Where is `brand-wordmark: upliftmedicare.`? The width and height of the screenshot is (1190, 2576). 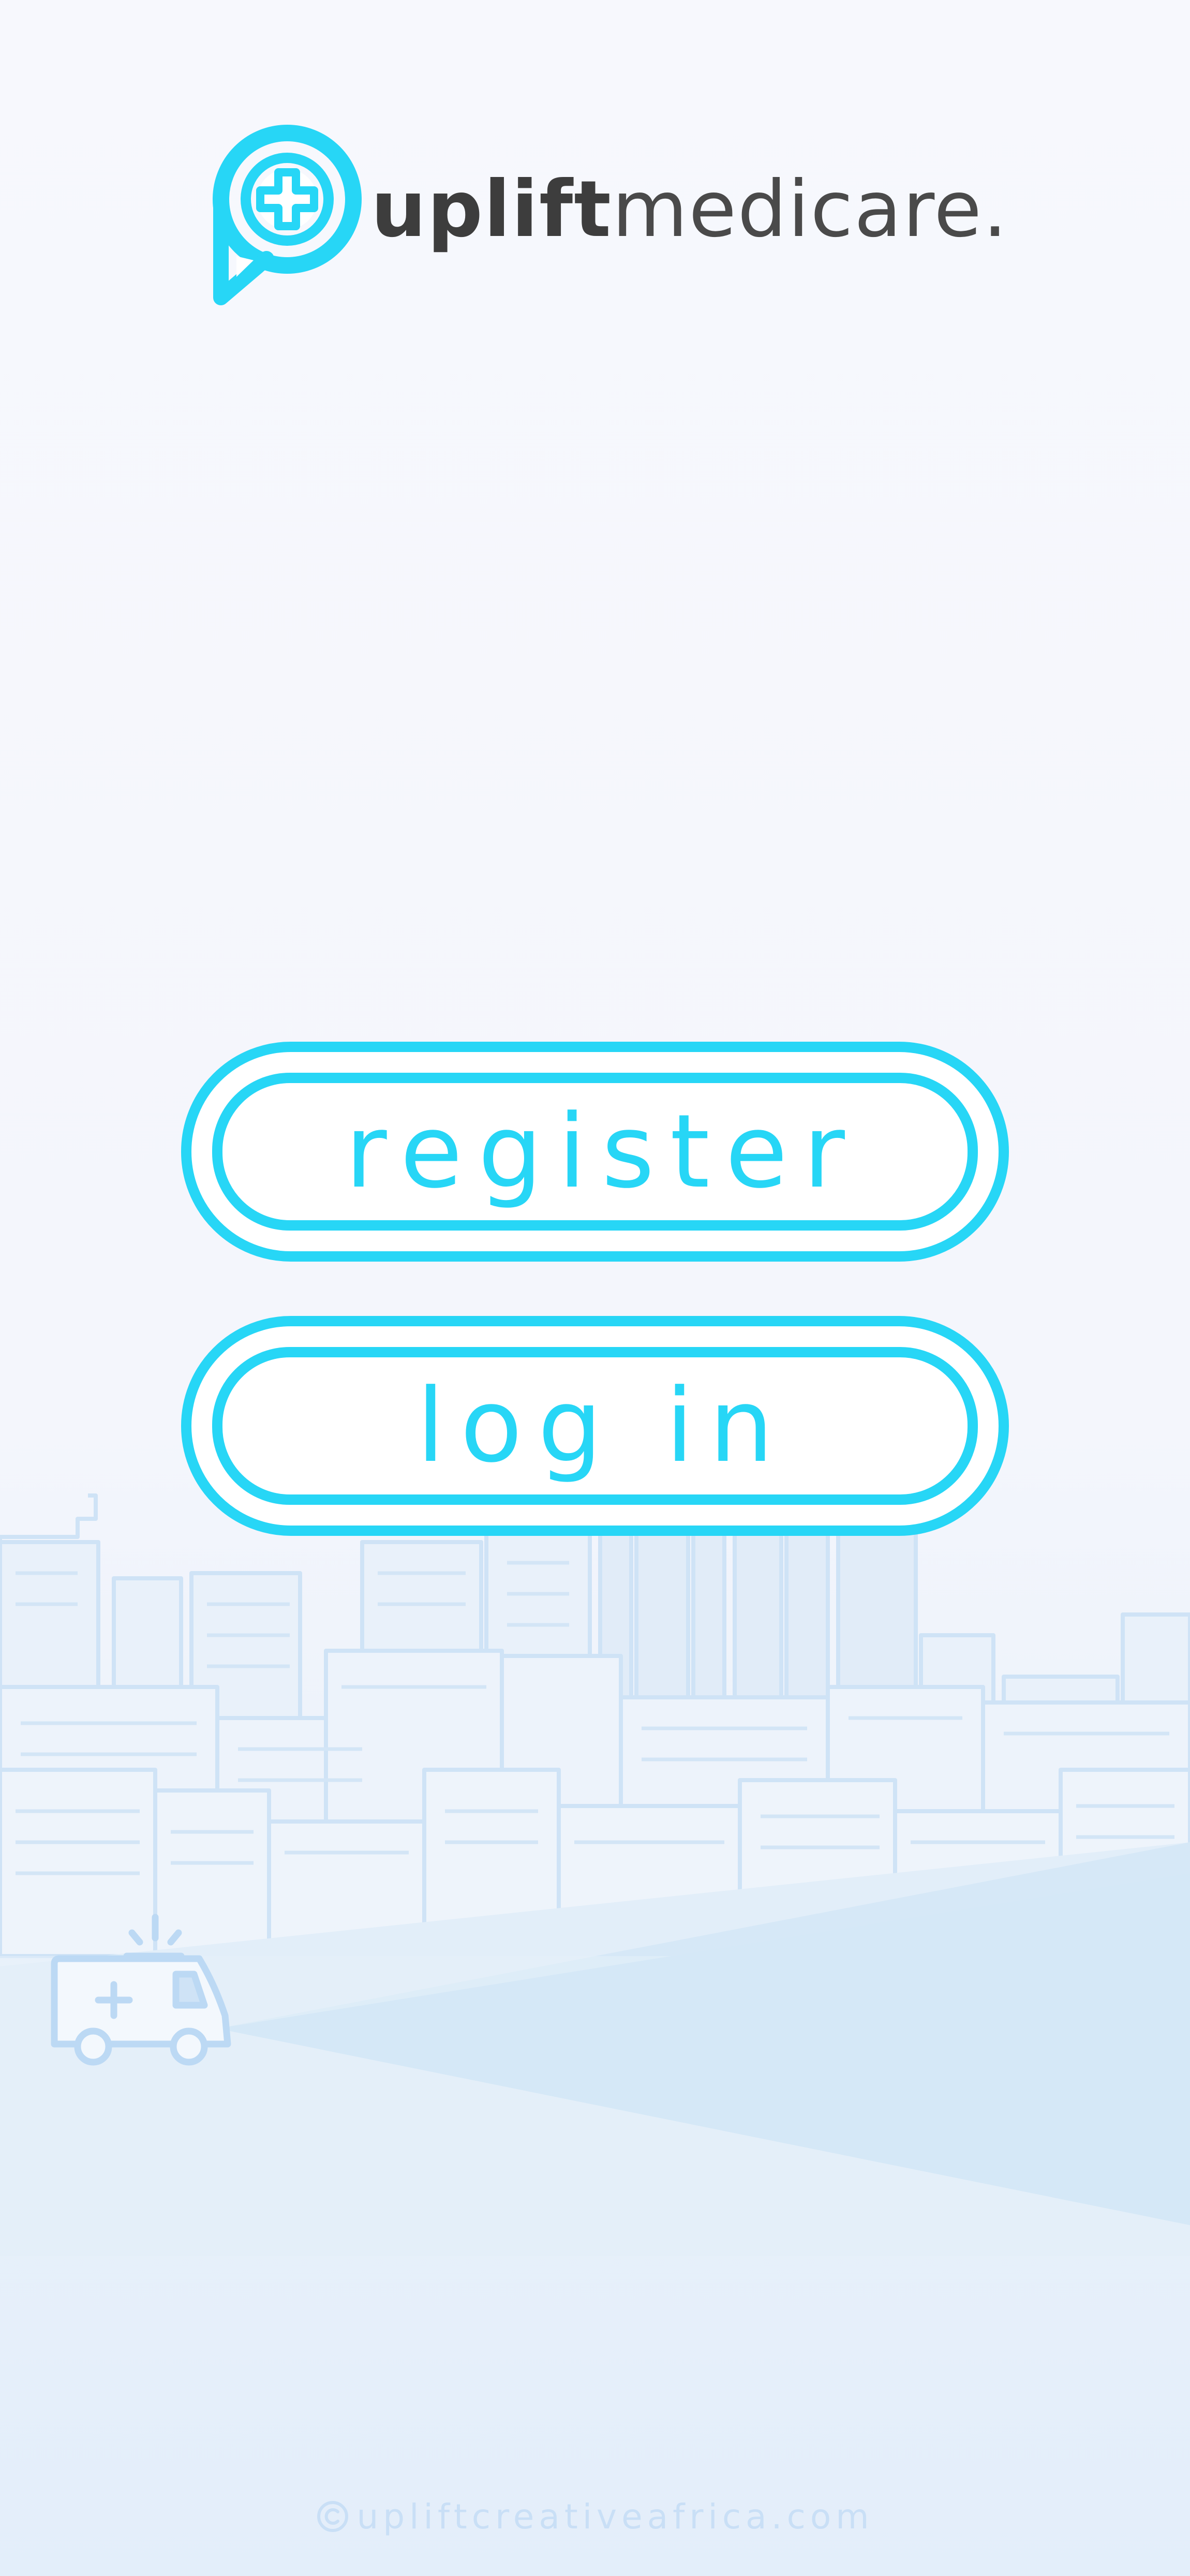 brand-wordmark: upliftmedicare. is located at coordinates (690, 209).